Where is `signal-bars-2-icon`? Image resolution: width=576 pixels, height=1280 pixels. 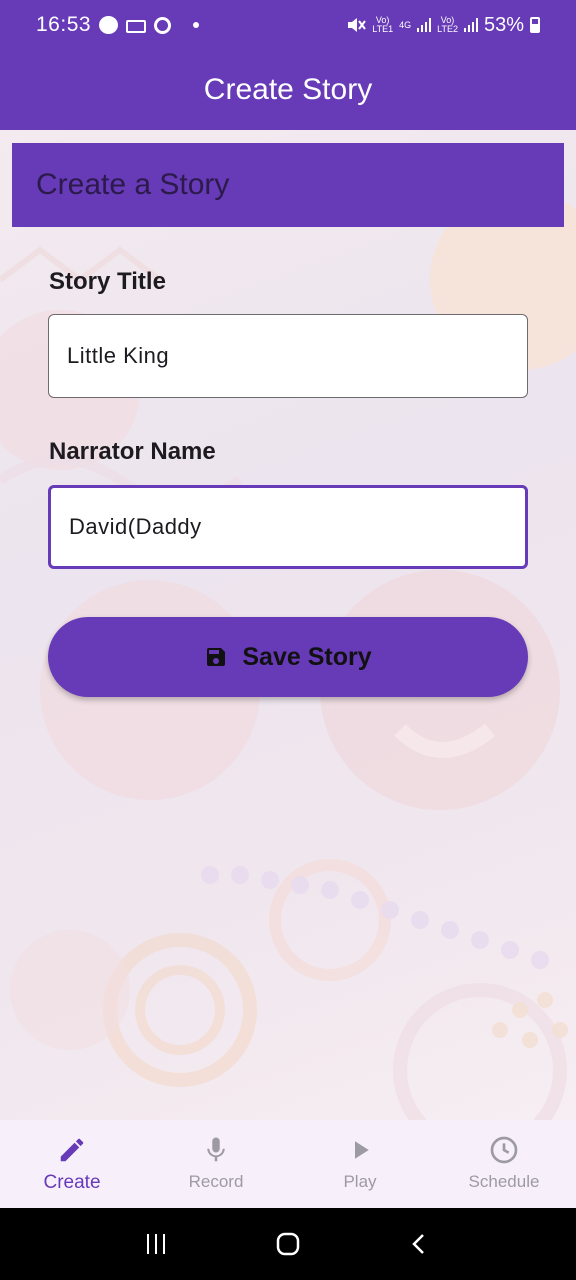
signal-bars-2-icon is located at coordinates (470, 25).